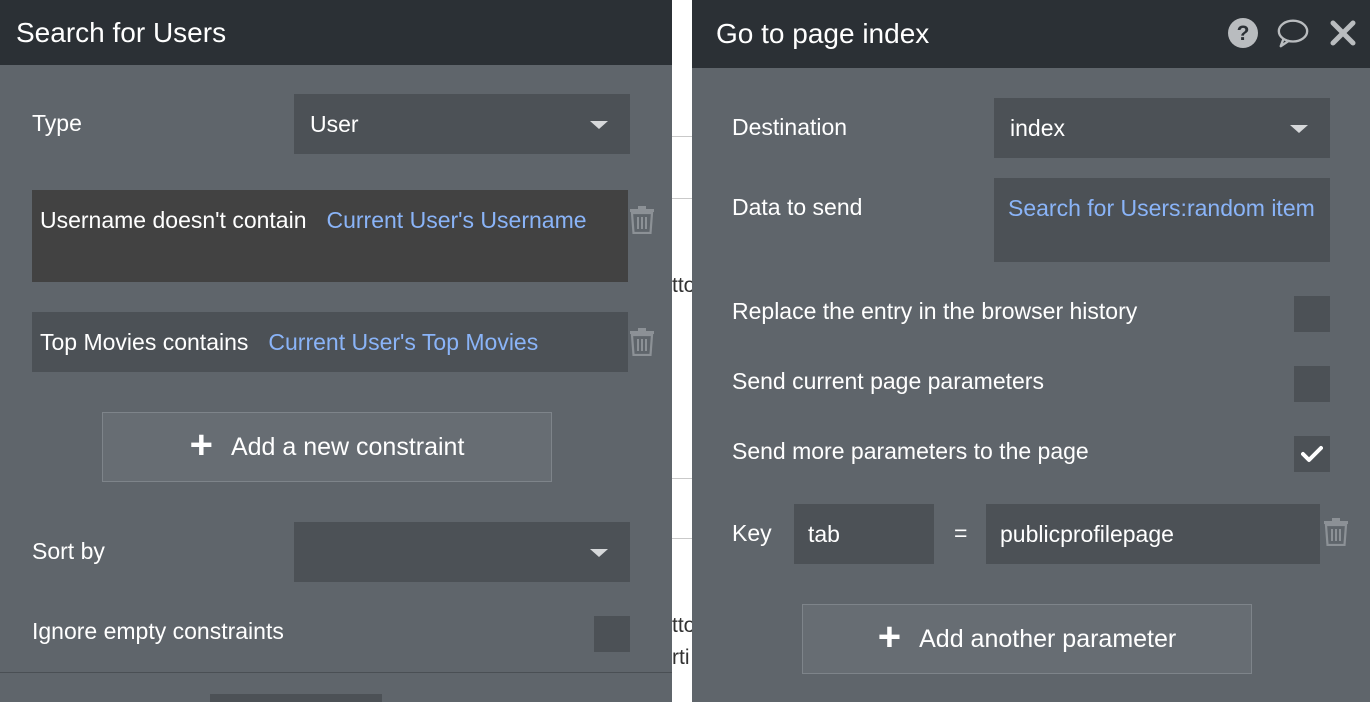 This screenshot has height=702, width=1370. I want to click on data-to-send-field: Search for Users:random item, so click(1162, 220).